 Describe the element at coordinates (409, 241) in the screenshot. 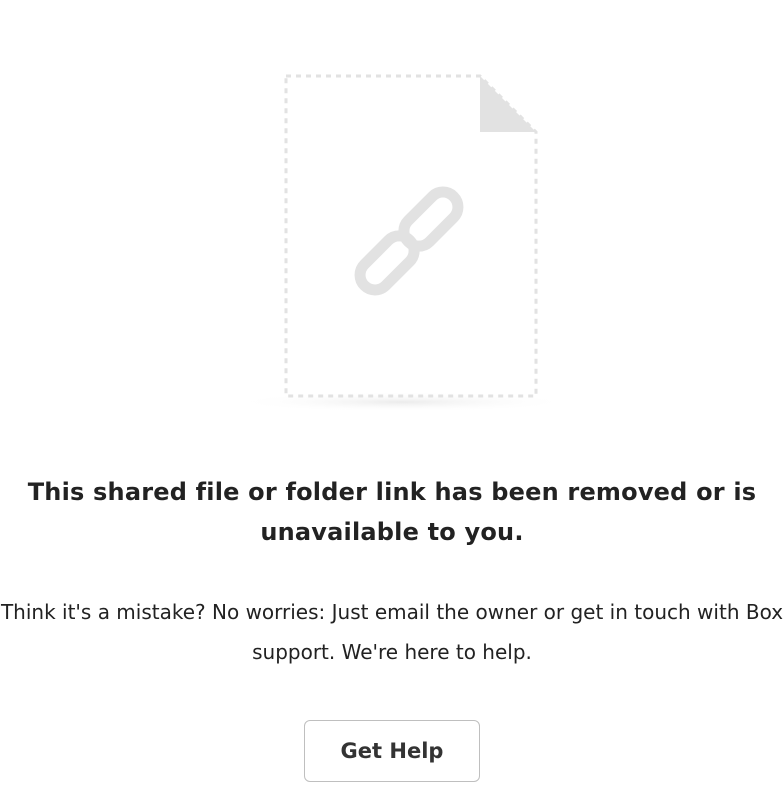

I see `link-chain-icon` at that location.